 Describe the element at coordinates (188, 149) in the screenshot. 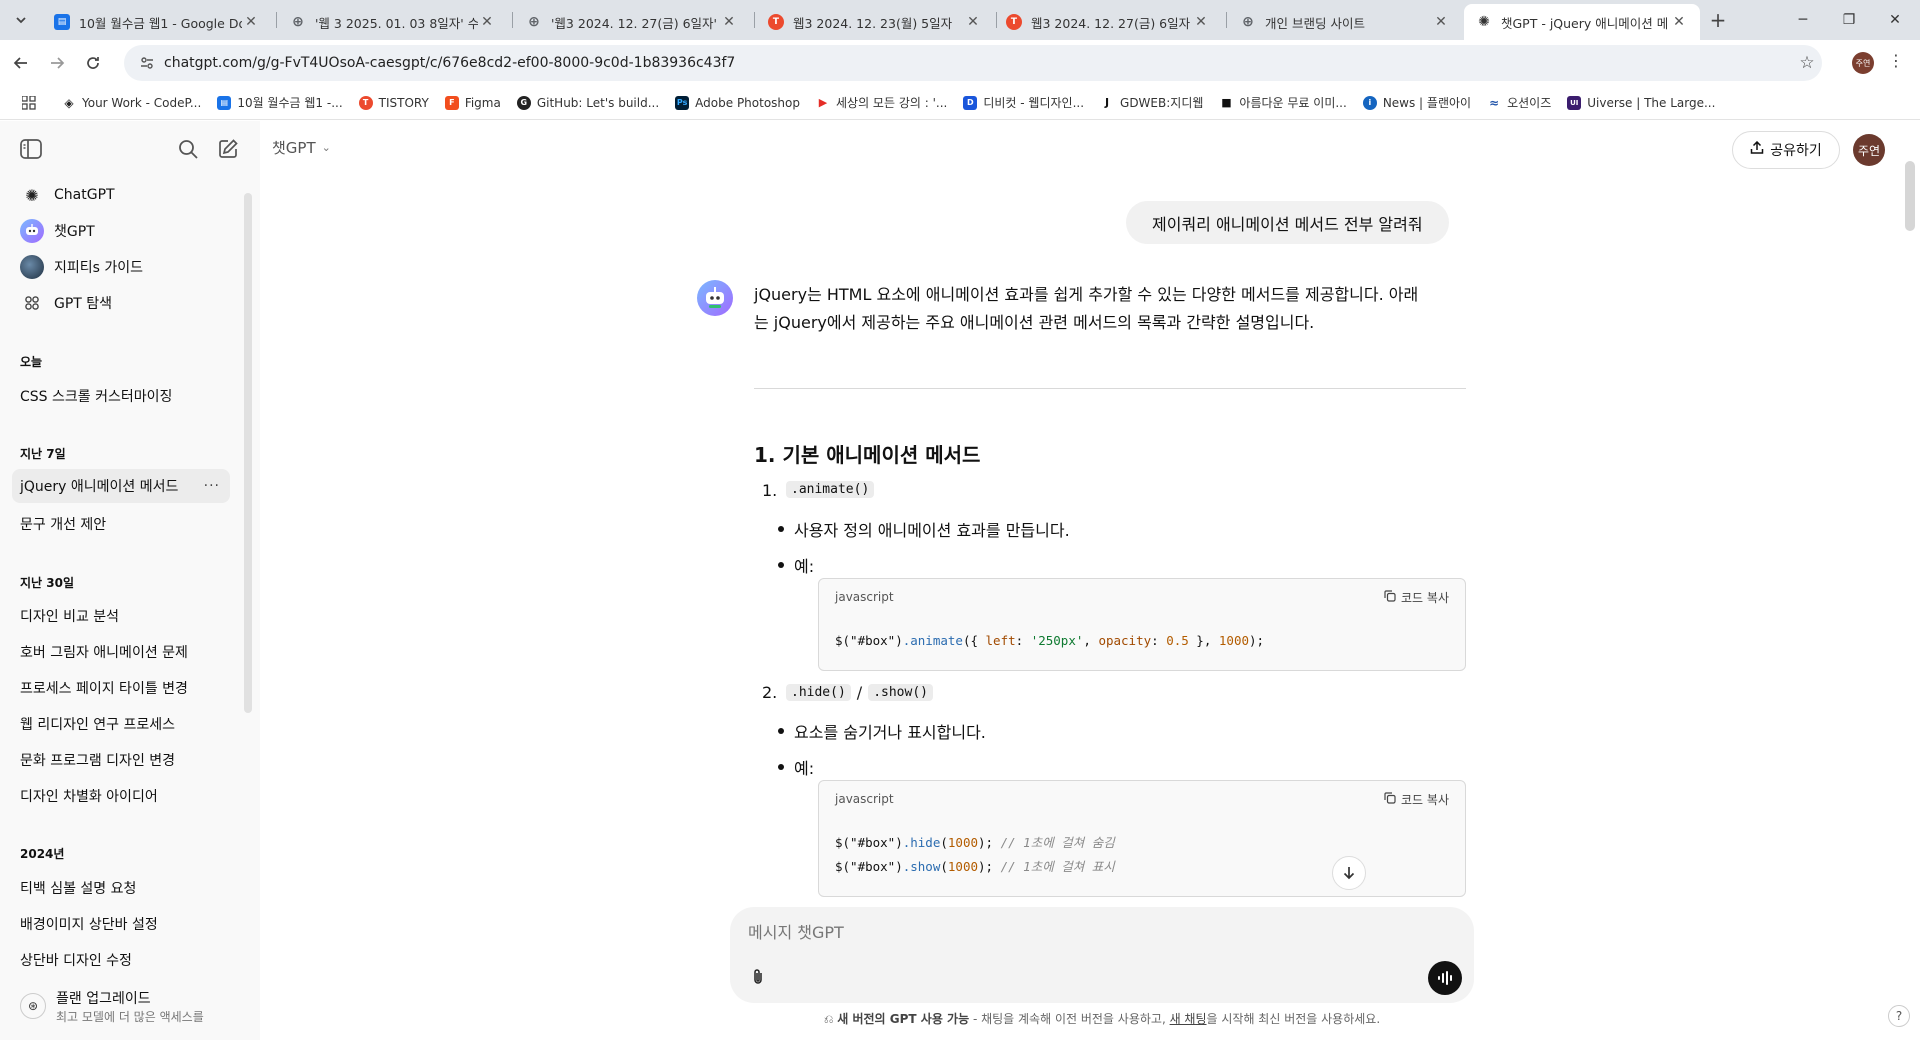

I see `search-icon` at that location.